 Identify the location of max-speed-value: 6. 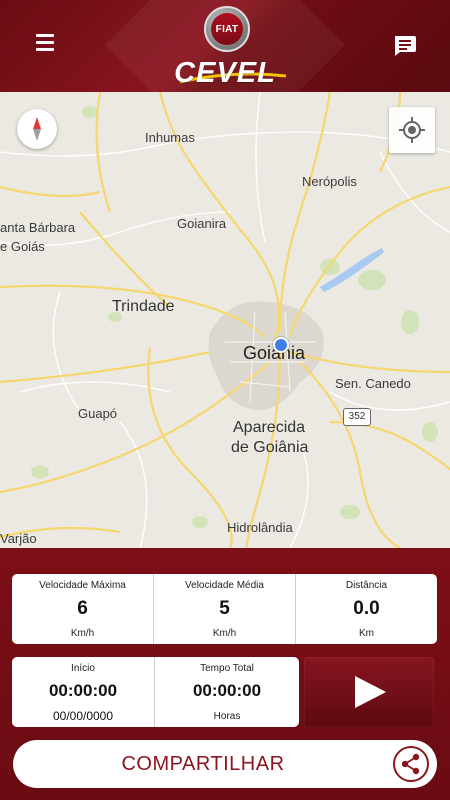
(82, 608).